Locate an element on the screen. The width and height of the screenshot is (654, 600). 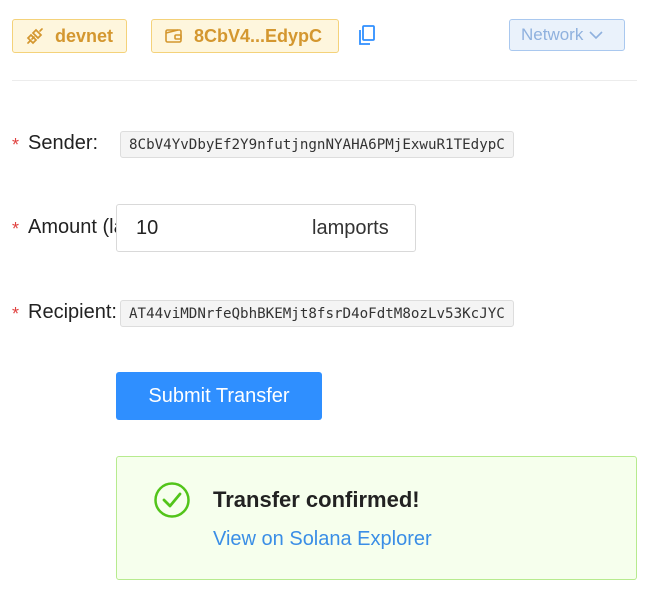
plug-icon is located at coordinates (35, 36).